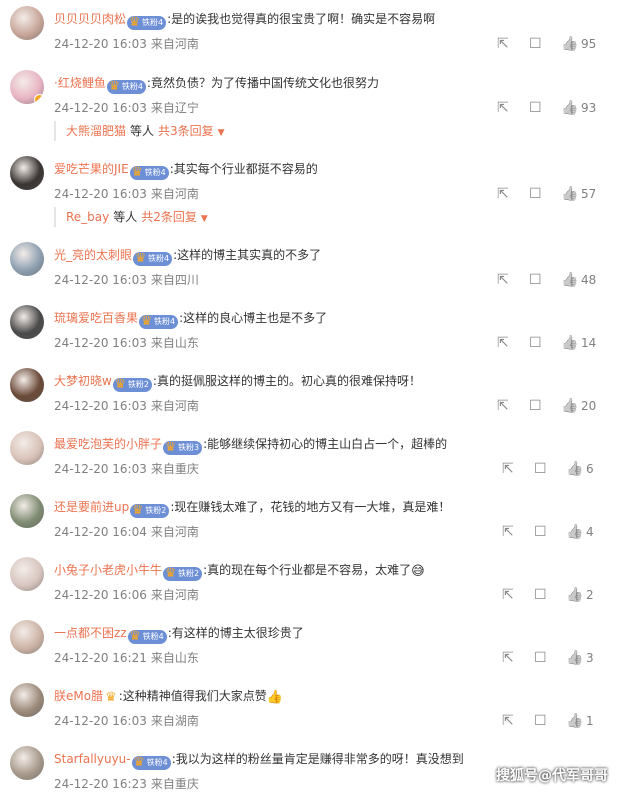 This screenshot has height=795, width=622. I want to click on comment-actions: ⇱ ☐ 👍 95, so click(311, 44).